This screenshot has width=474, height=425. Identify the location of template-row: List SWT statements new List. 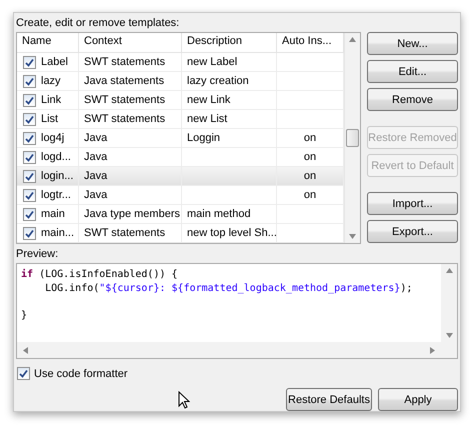
(180, 119).